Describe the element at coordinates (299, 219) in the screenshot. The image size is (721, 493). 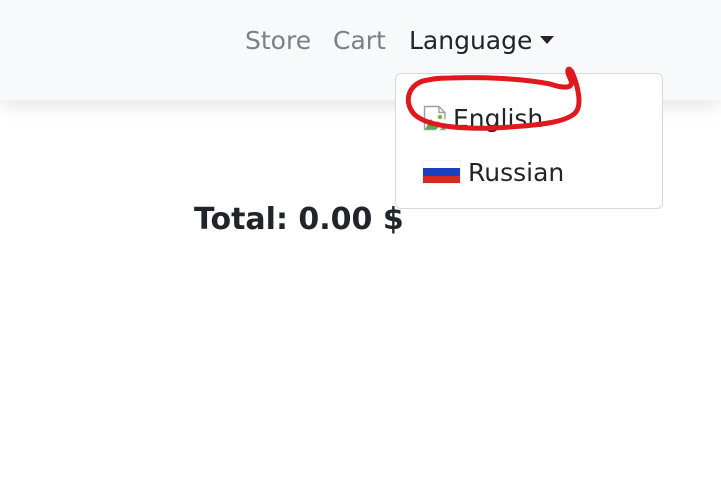
I see `cart-total: Total: 0.00 $` at that location.